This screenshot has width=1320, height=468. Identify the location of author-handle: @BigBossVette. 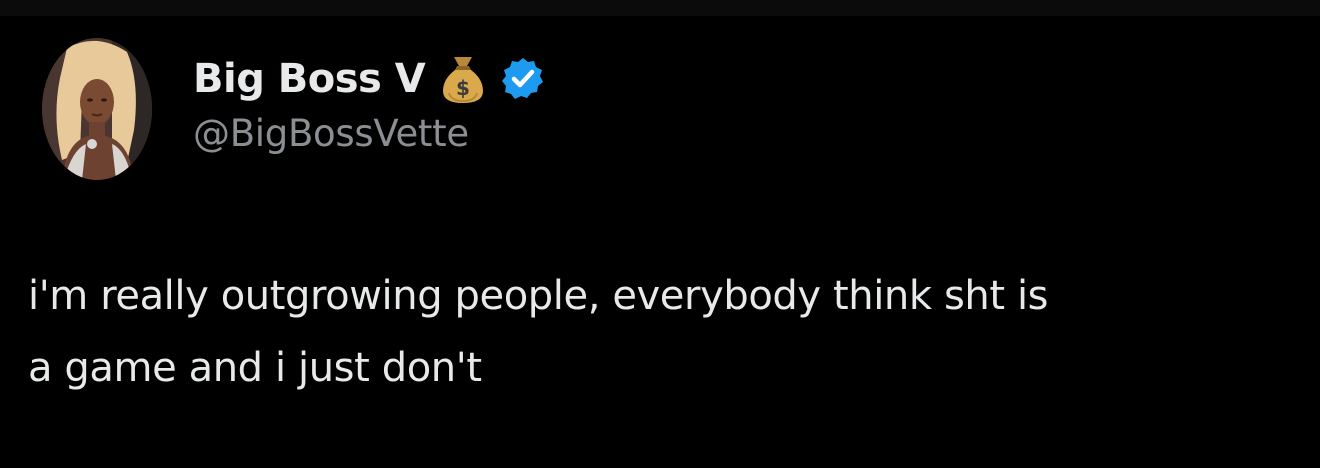
(370, 133).